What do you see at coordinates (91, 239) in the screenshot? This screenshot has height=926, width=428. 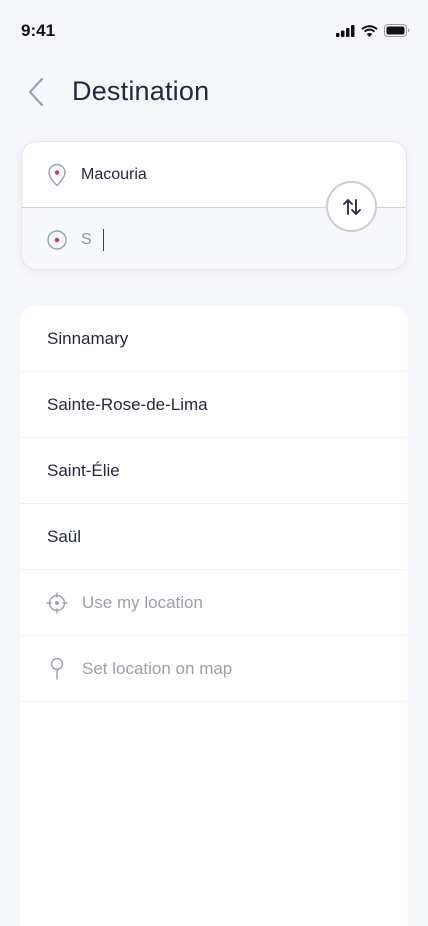 I see `destination-input` at bounding box center [91, 239].